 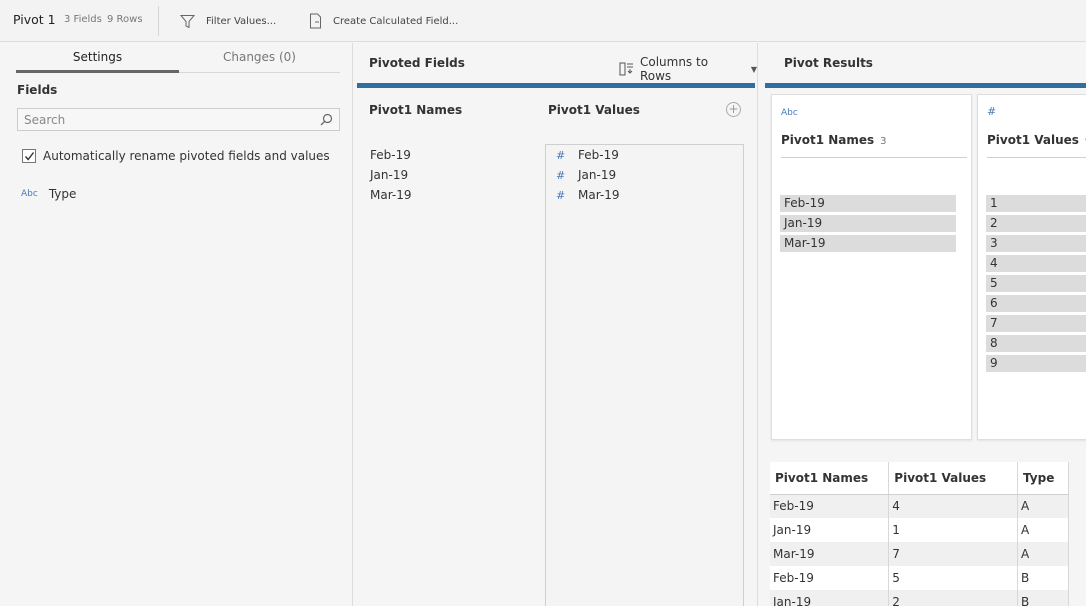 I want to click on pivot-value-item: # Jan-19, so click(x=586, y=175).